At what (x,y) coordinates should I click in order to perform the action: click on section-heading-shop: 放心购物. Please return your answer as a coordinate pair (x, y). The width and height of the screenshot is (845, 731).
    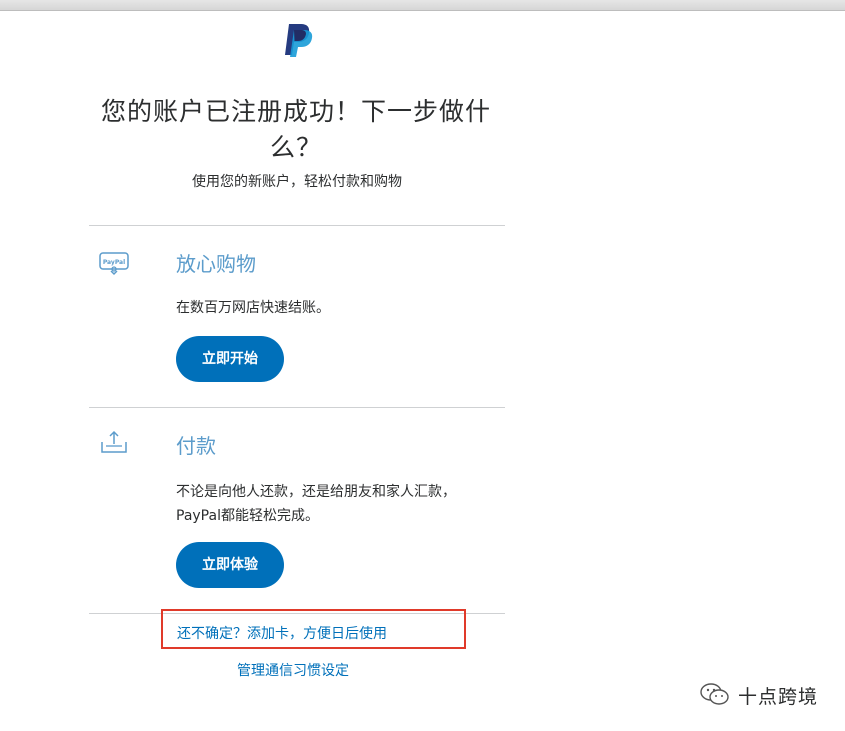
    Looking at the image, I should click on (216, 264).